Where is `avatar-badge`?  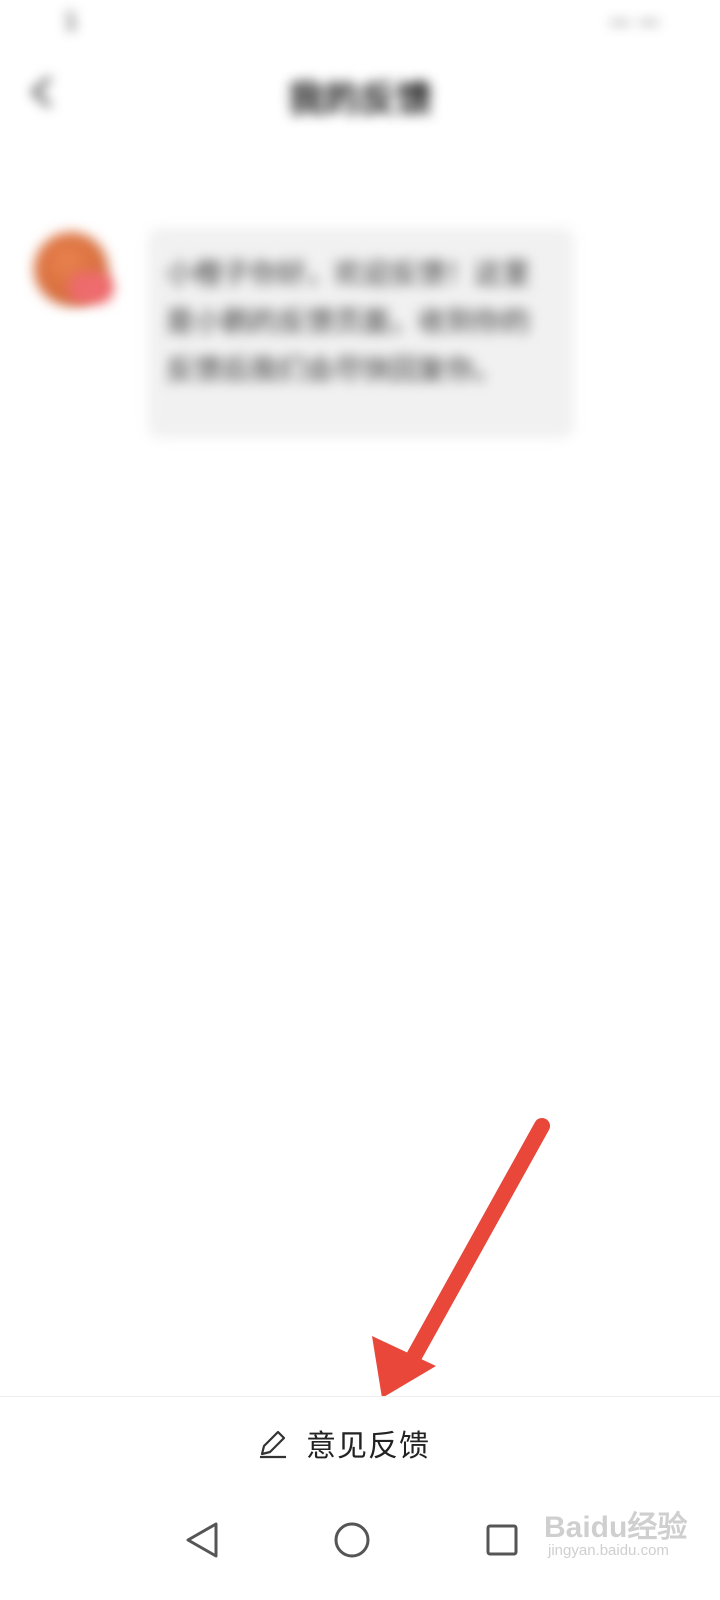 avatar-badge is located at coordinates (91, 288).